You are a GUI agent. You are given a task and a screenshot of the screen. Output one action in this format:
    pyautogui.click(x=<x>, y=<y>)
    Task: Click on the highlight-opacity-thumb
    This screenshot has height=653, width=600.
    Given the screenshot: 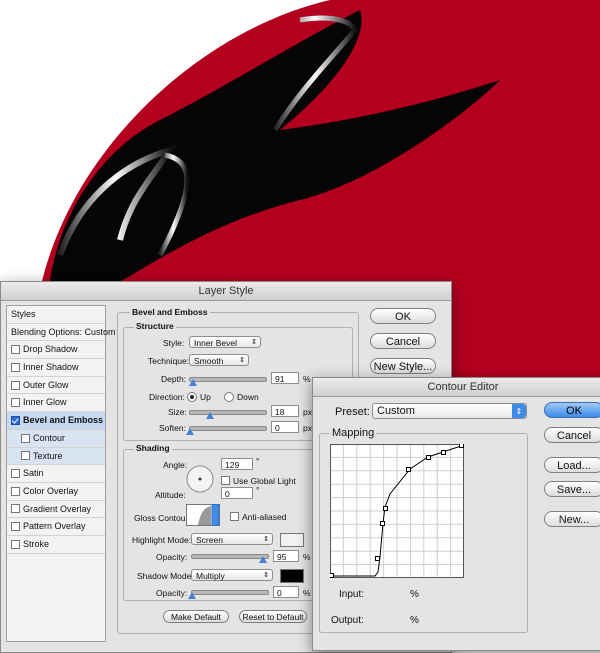 What is the action you would take?
    pyautogui.click(x=263, y=559)
    